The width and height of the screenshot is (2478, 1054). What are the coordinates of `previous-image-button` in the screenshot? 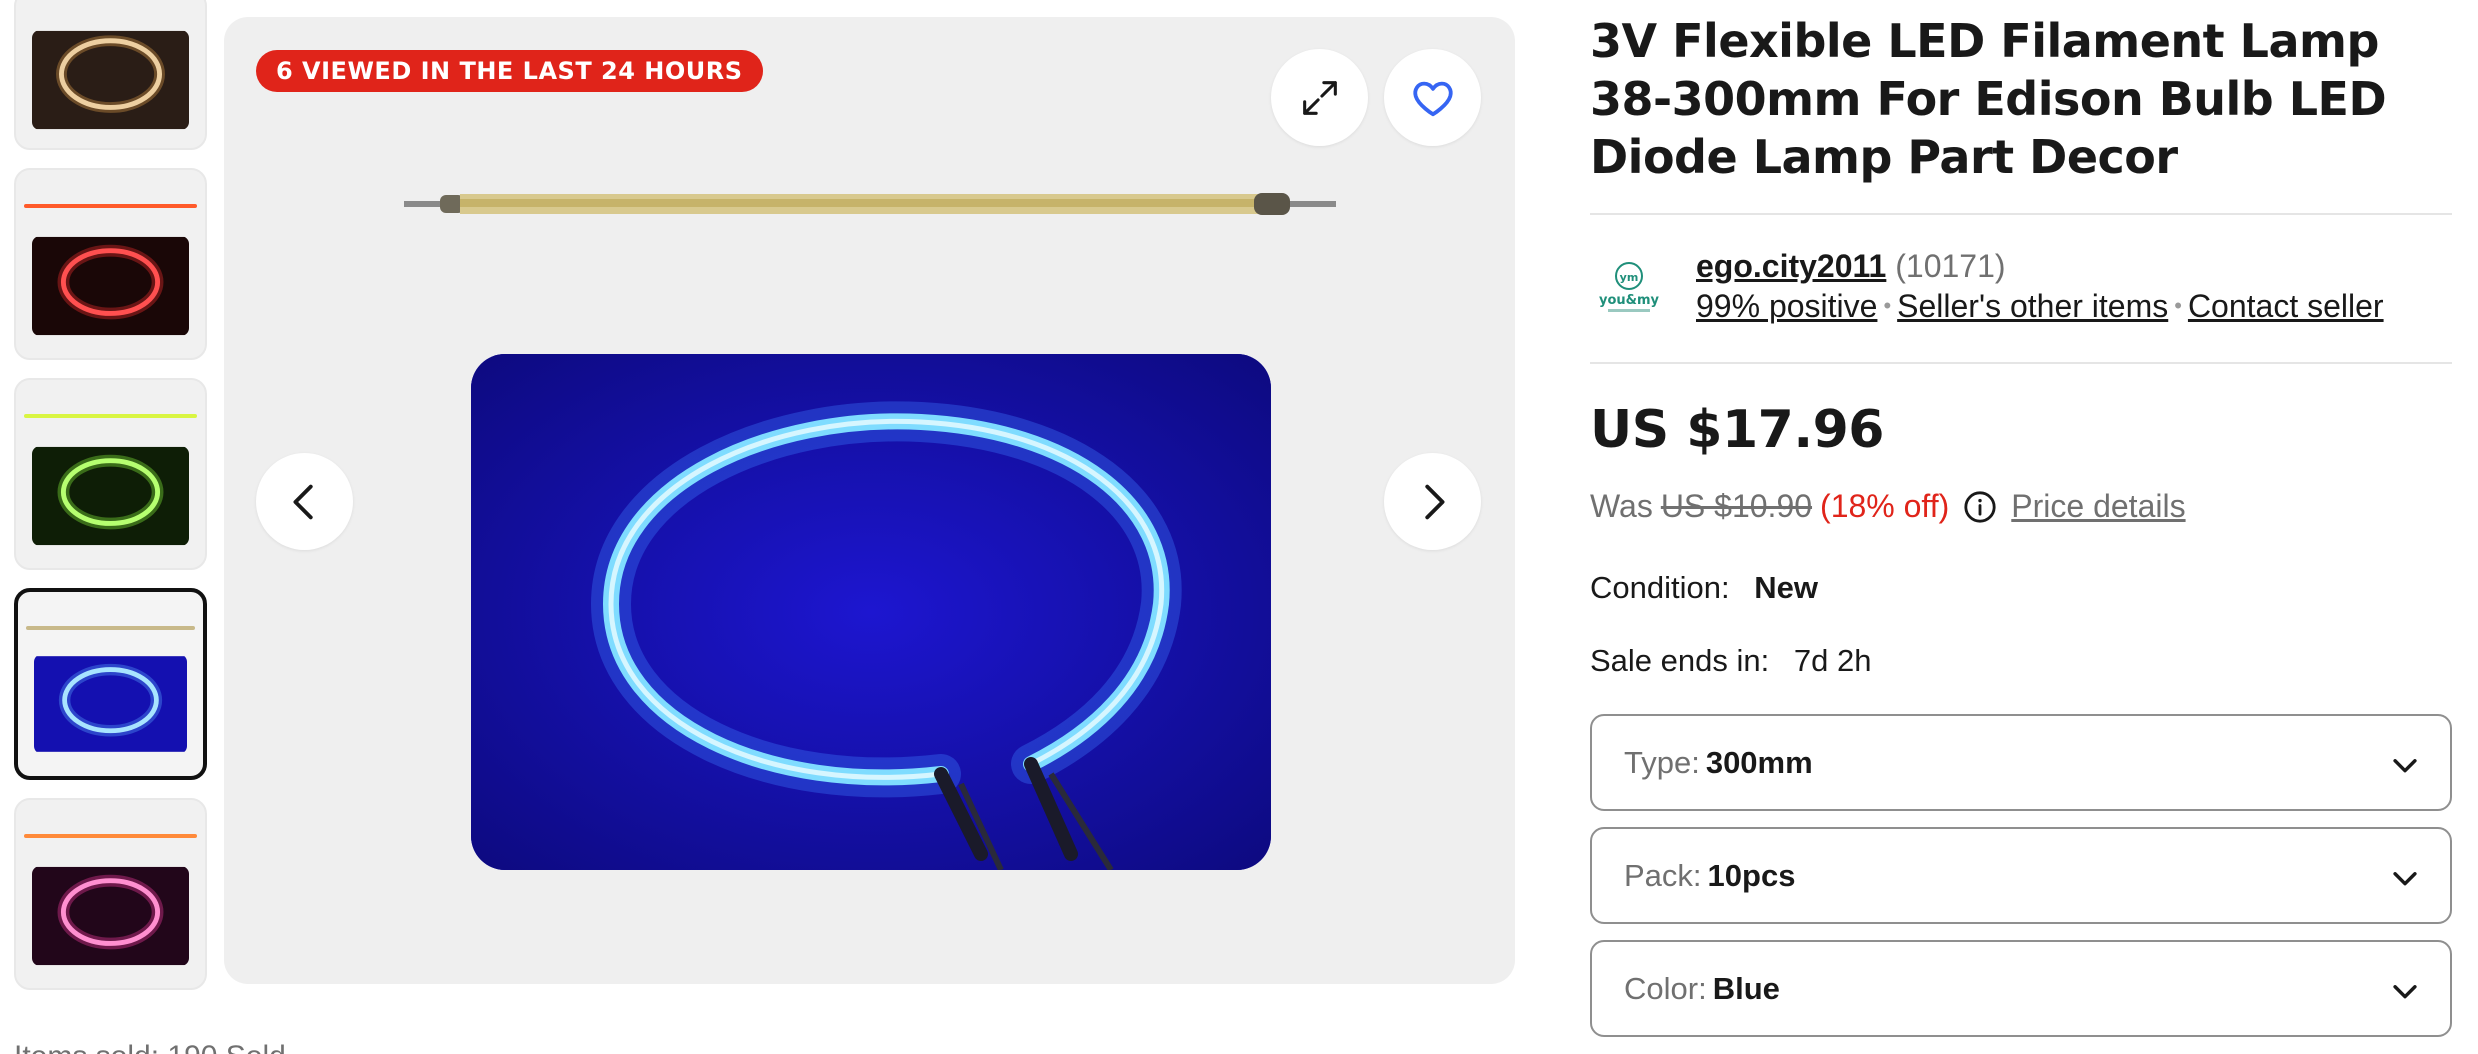 It's located at (304, 501).